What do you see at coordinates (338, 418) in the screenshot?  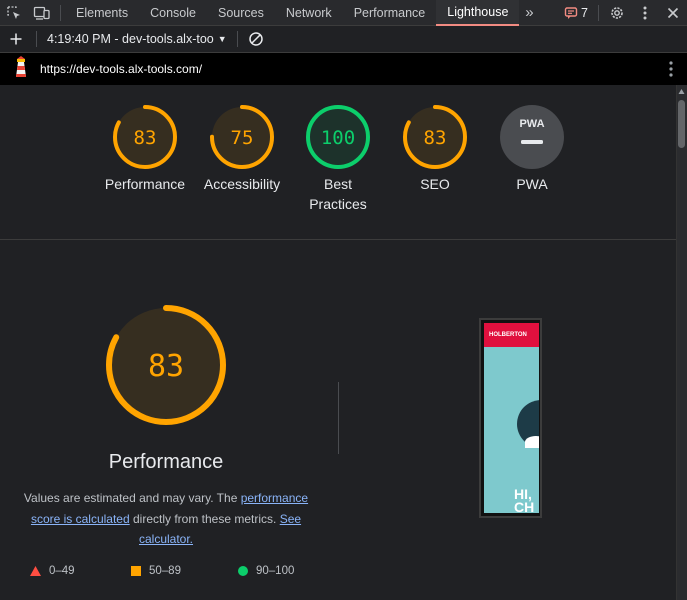 I see `vertical-divider` at bounding box center [338, 418].